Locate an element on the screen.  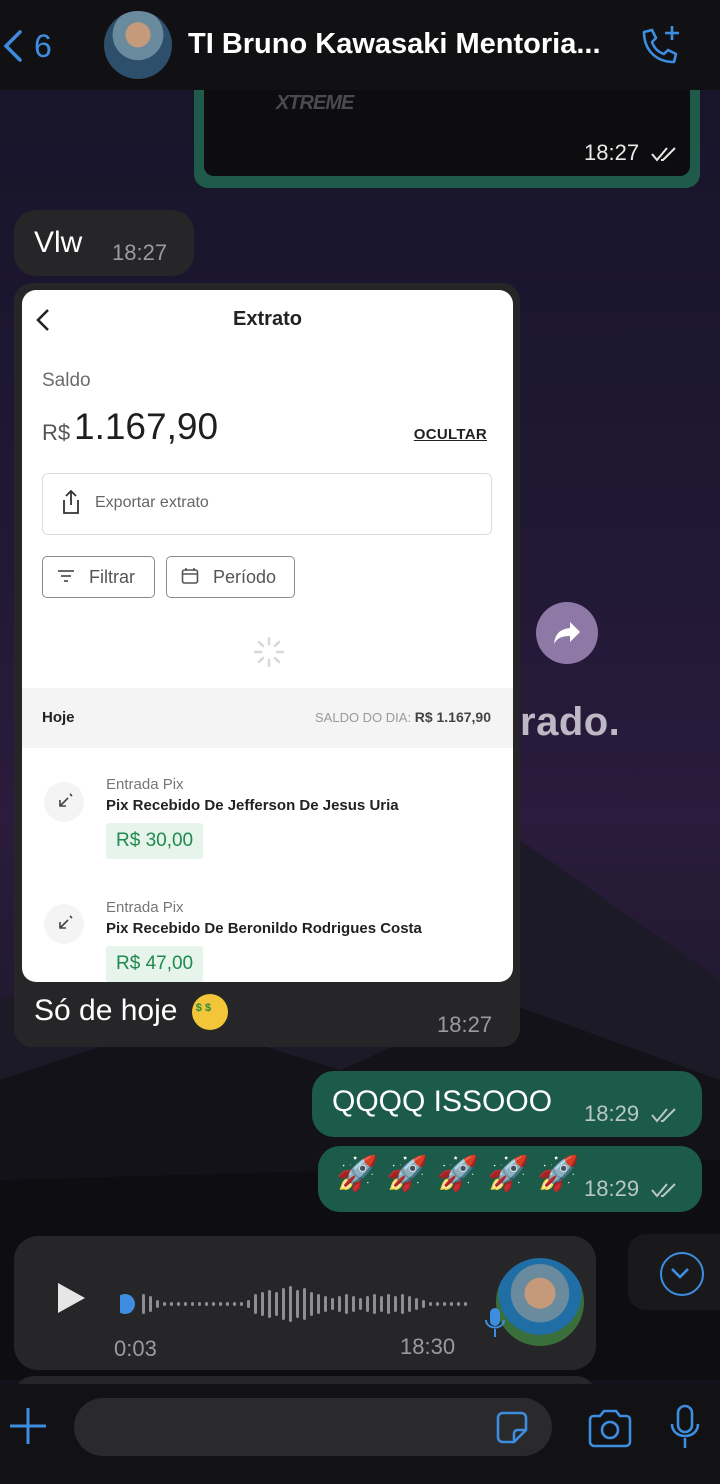
money-mouth-emoji-icon is located at coordinates (209, 1012).